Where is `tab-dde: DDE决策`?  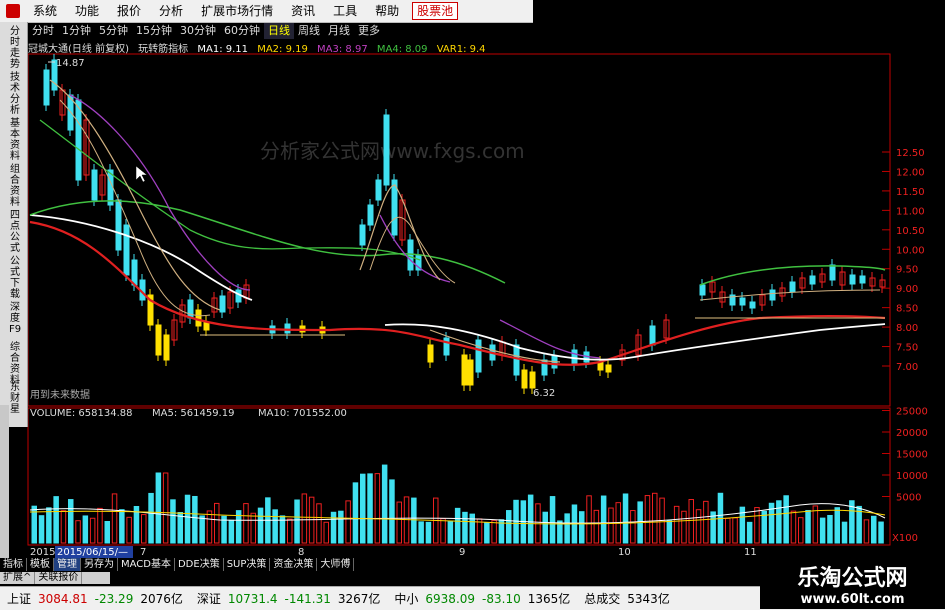 tab-dde: DDE决策 is located at coordinates (199, 564).